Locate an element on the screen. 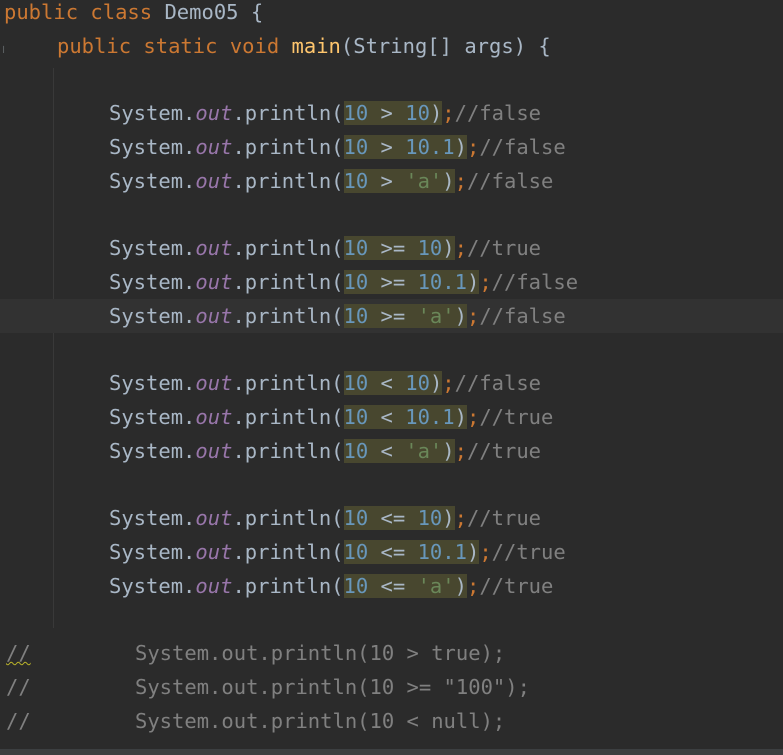 This screenshot has width=783, height=755. code-line-println: System.out.println(10 > 10.1);//false is located at coordinates (391, 147).